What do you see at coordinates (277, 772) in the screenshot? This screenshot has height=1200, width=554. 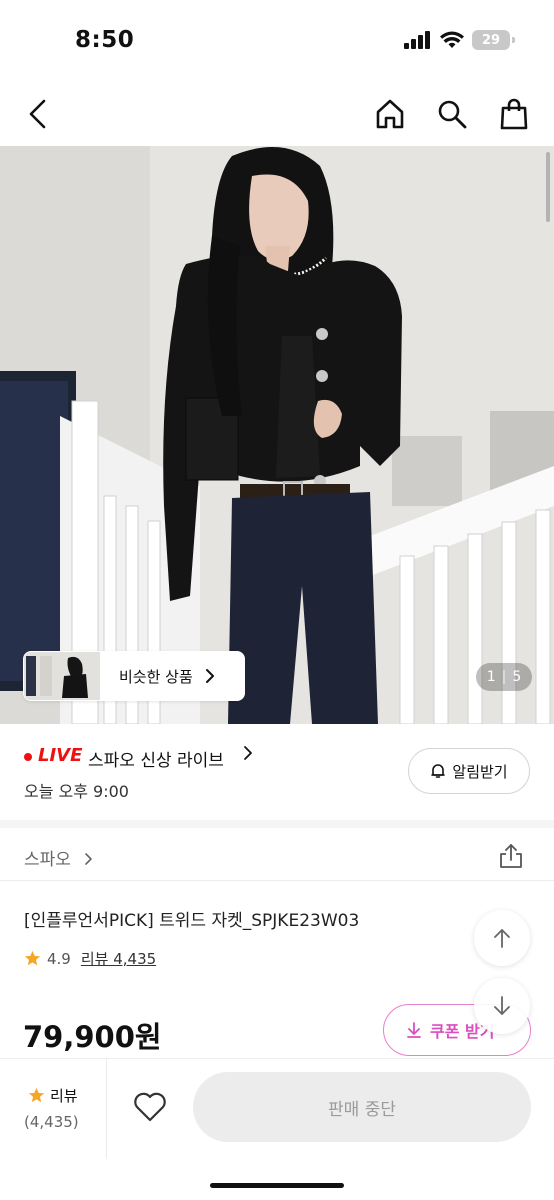 I see `live-section: LIVE 스파오 신상 라이브 오늘 오후 9:00 알림받기` at bounding box center [277, 772].